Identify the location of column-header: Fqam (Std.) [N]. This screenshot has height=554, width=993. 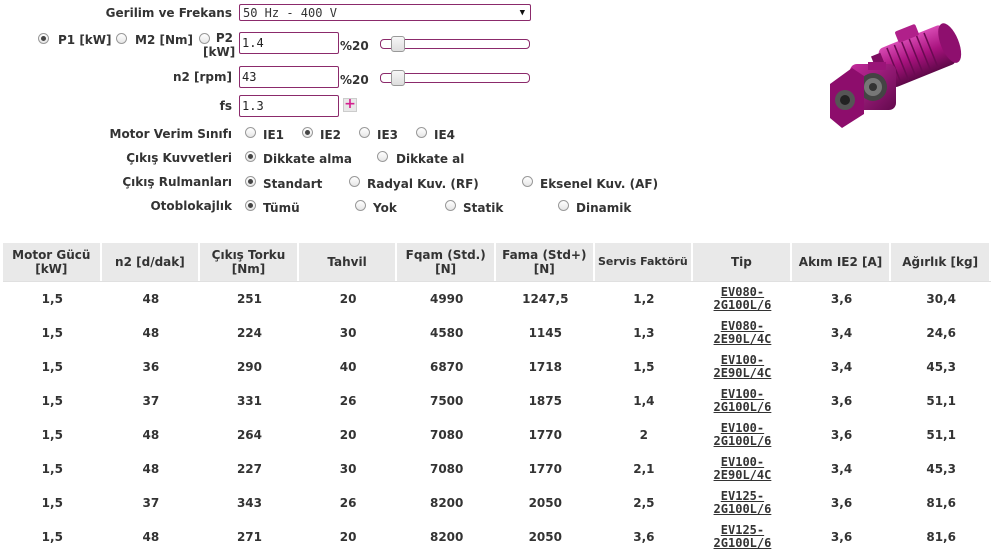
(446, 262).